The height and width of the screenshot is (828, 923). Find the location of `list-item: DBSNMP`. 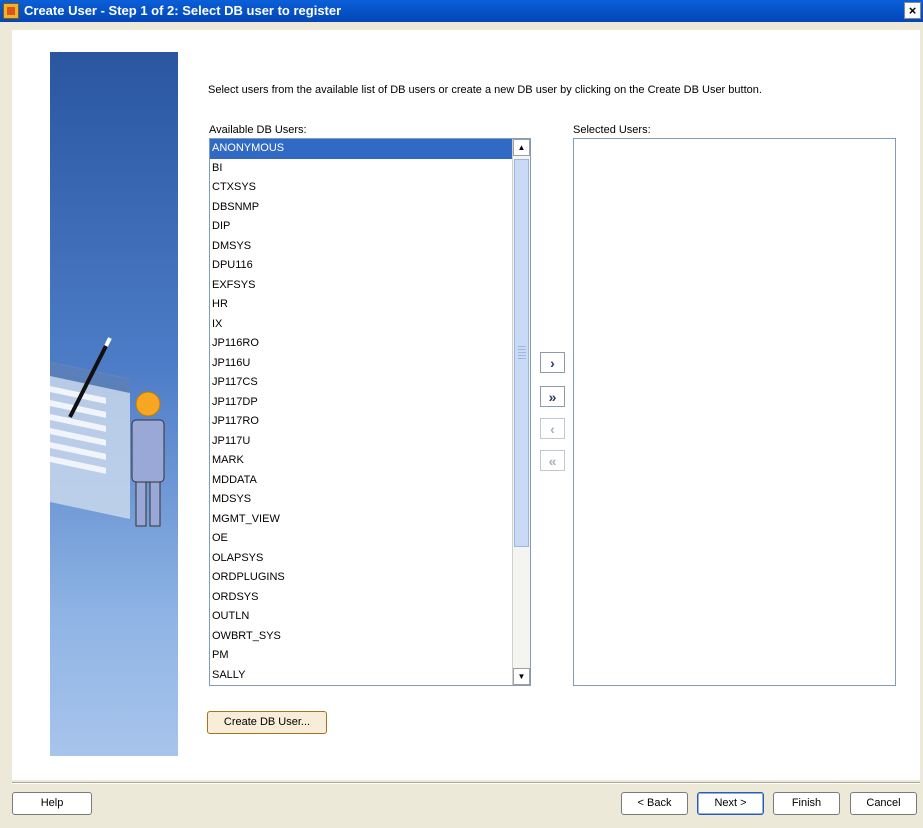

list-item: DBSNMP is located at coordinates (370, 208).